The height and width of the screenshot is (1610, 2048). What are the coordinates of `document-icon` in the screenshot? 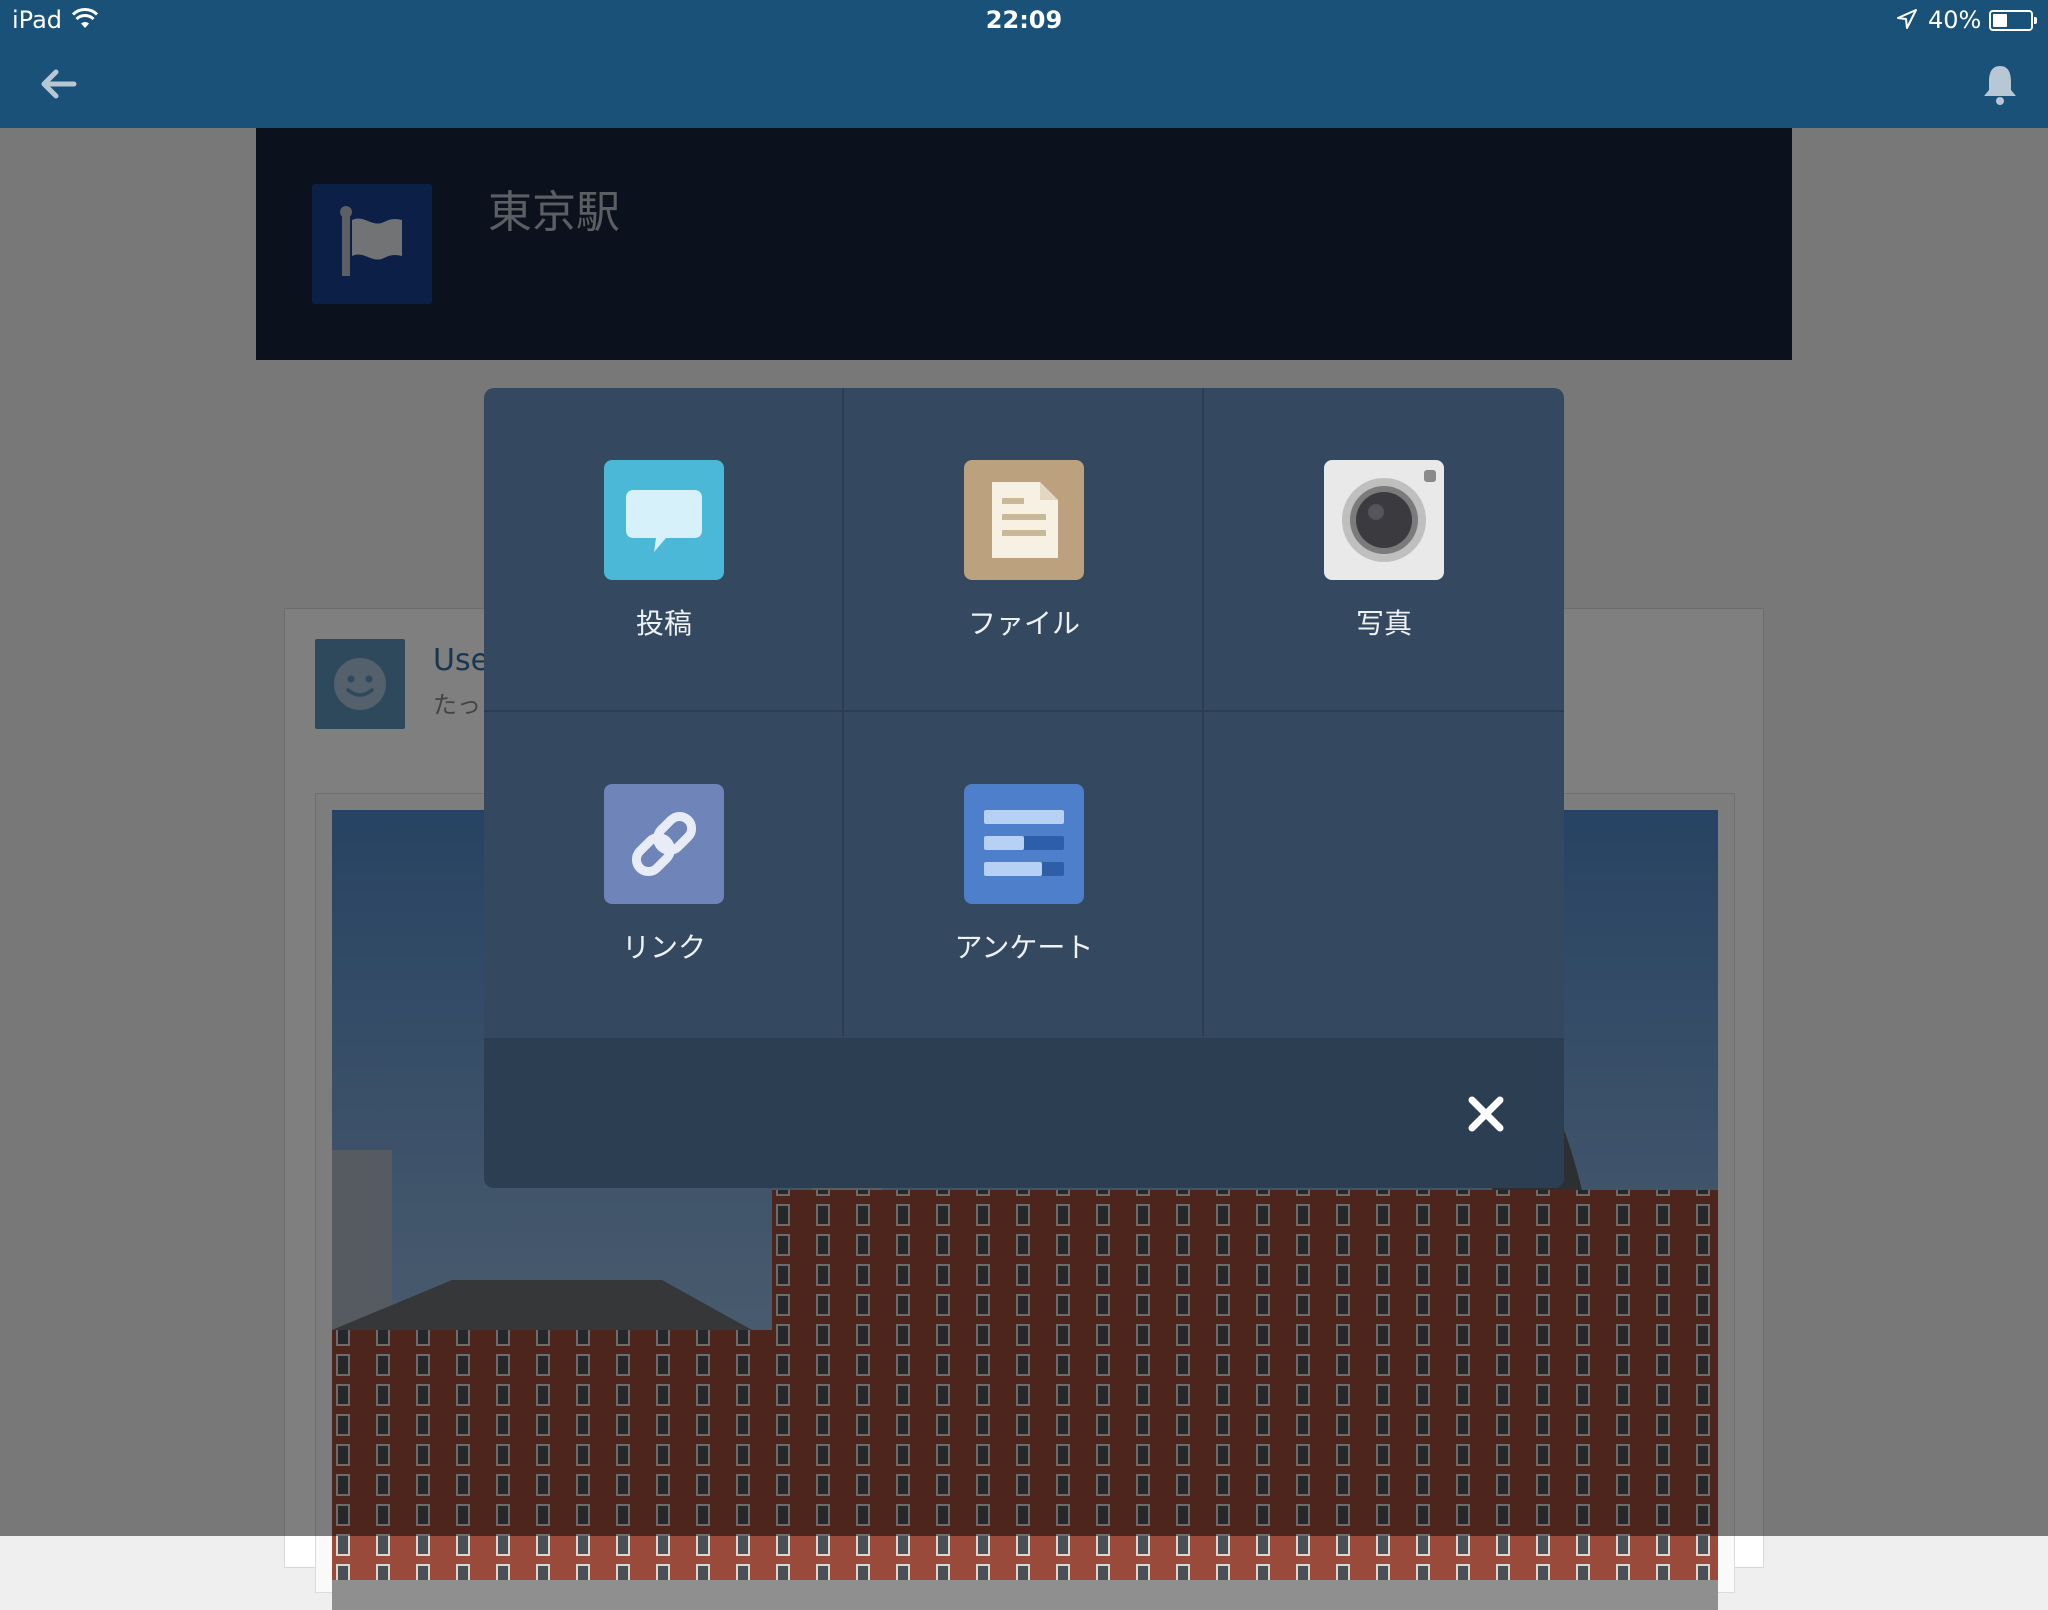 It's located at (1024, 520).